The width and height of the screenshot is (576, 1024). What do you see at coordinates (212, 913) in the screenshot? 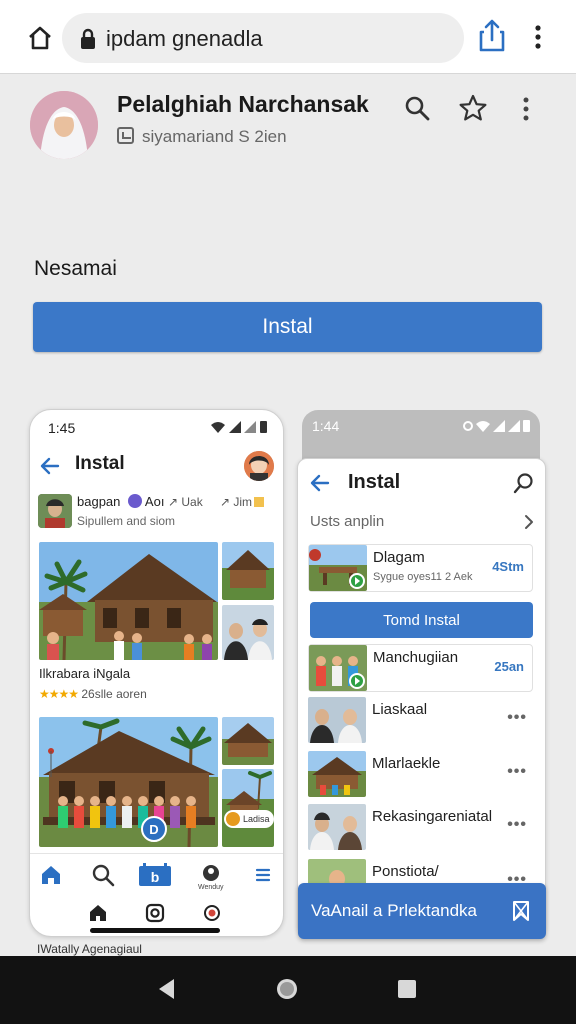
I see `record-icon` at bounding box center [212, 913].